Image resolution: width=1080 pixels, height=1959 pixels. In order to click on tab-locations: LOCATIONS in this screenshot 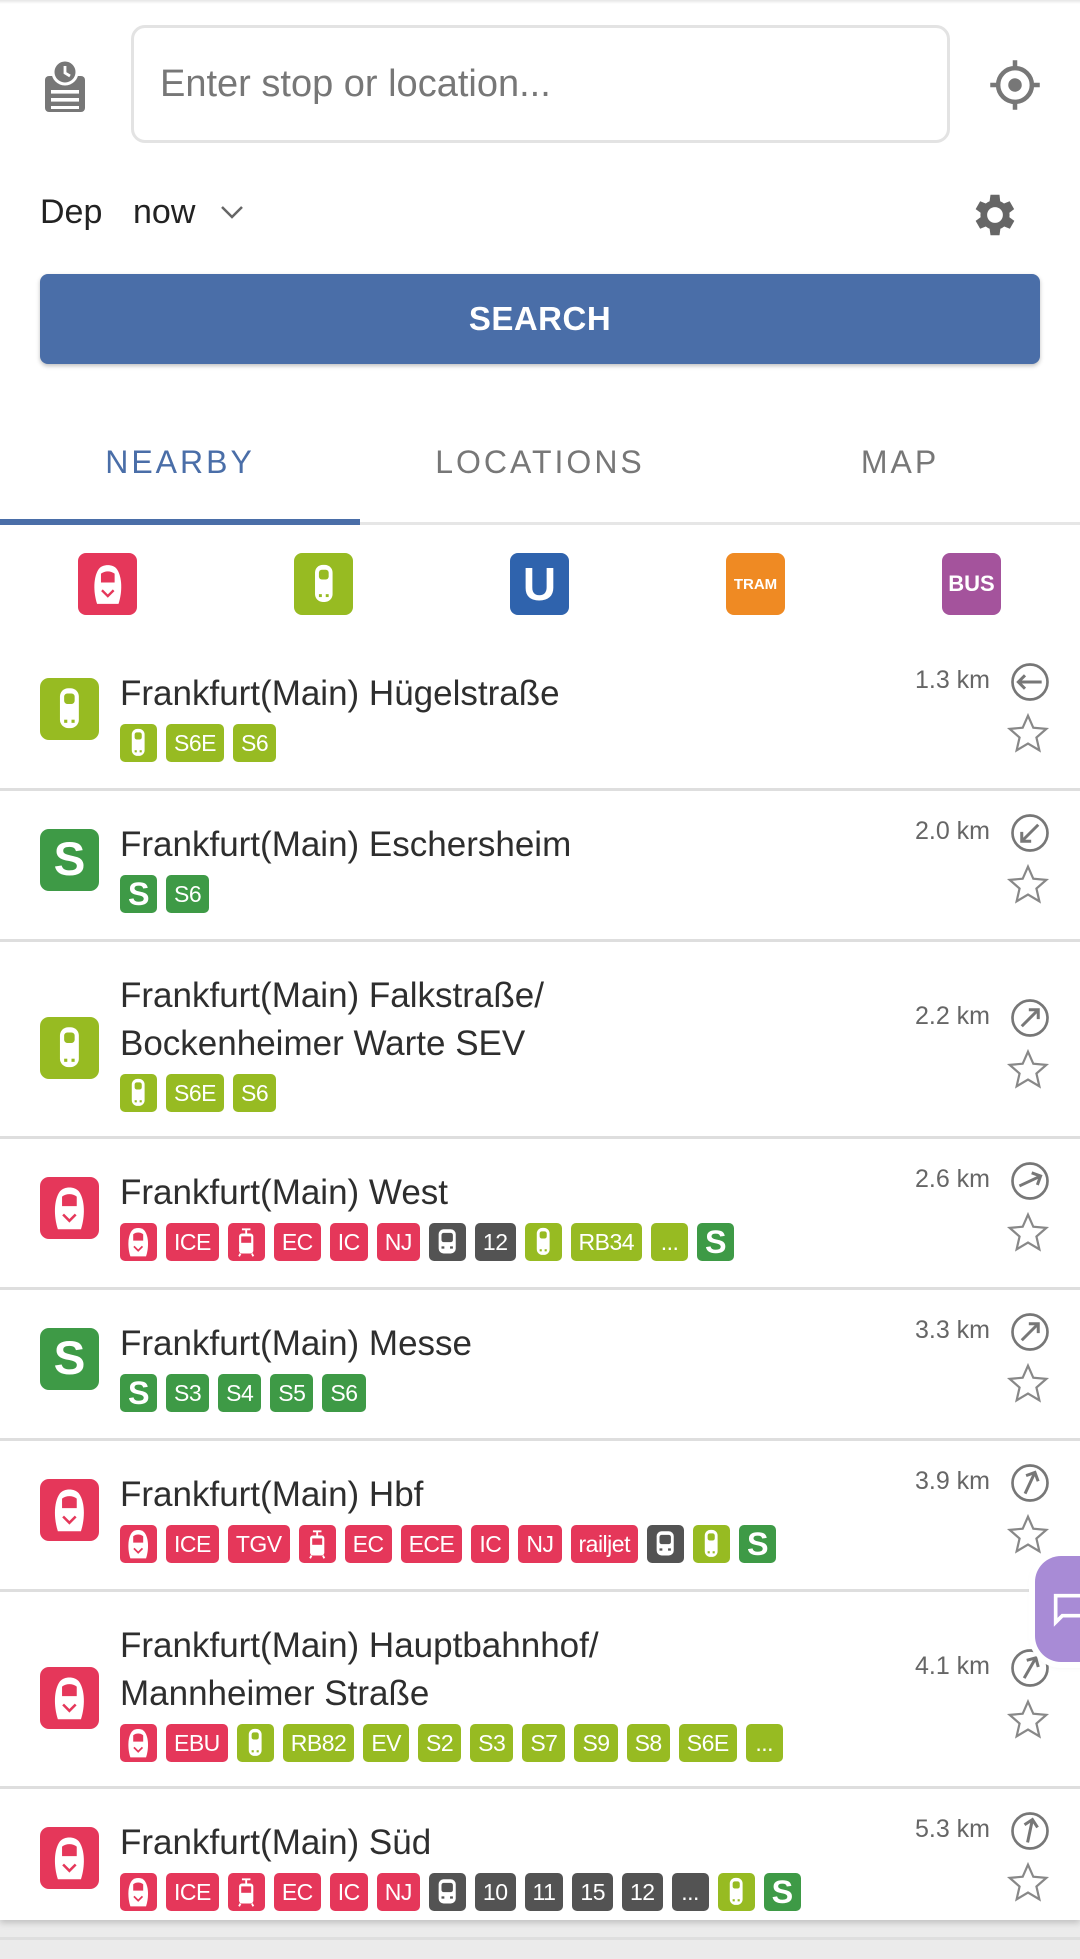, I will do `click(540, 471)`.